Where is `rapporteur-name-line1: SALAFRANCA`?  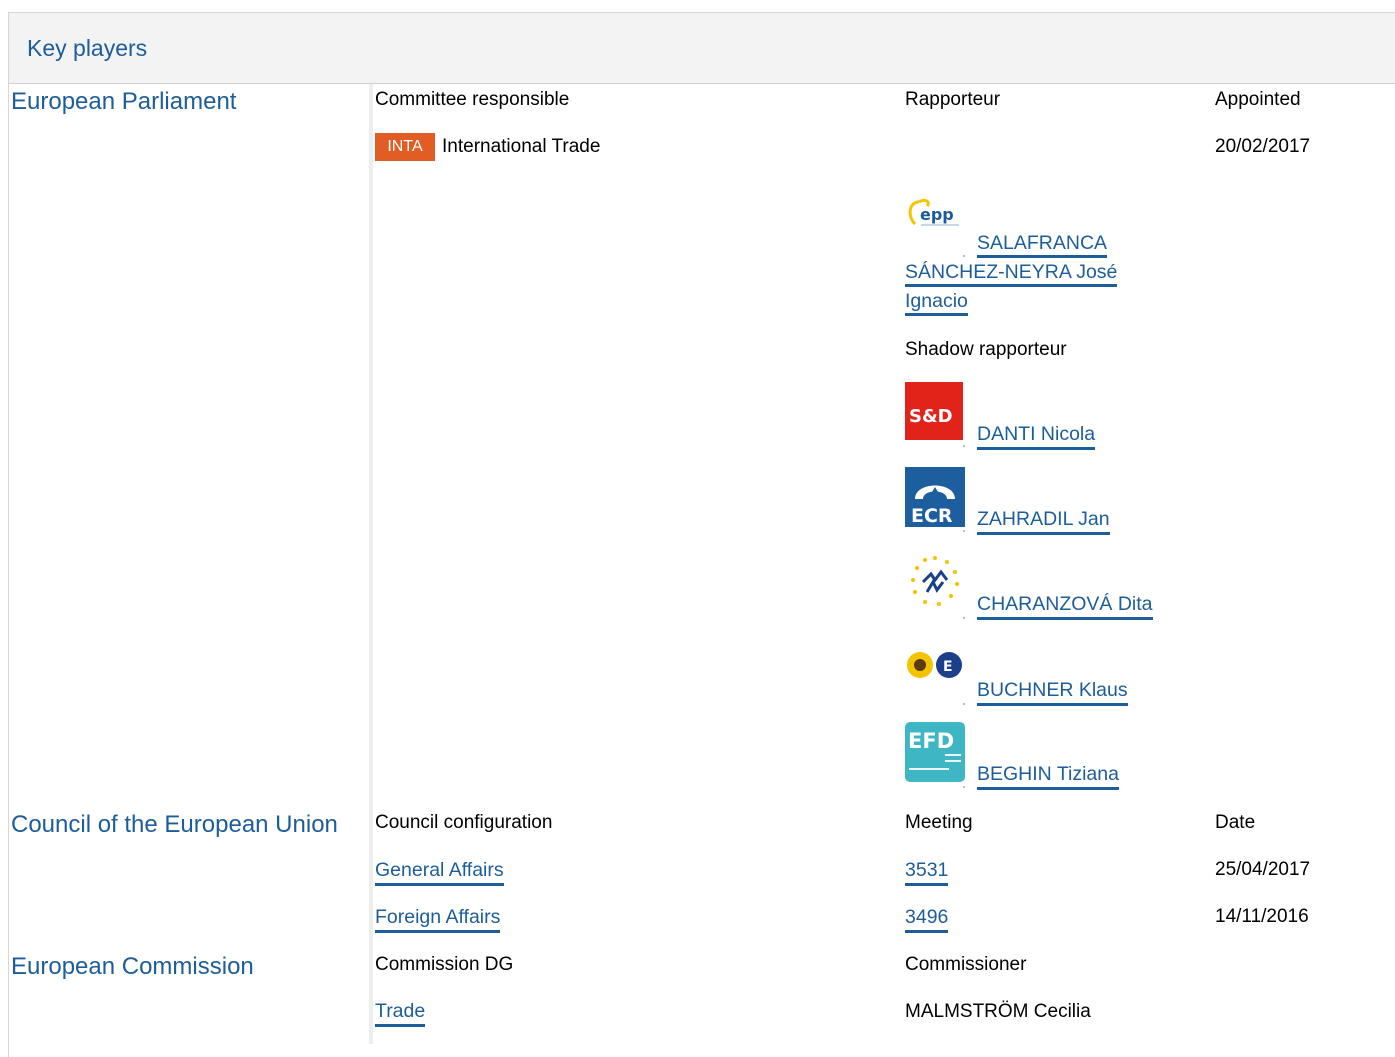
rapporteur-name-line1: SALAFRANCA is located at coordinates (1042, 245).